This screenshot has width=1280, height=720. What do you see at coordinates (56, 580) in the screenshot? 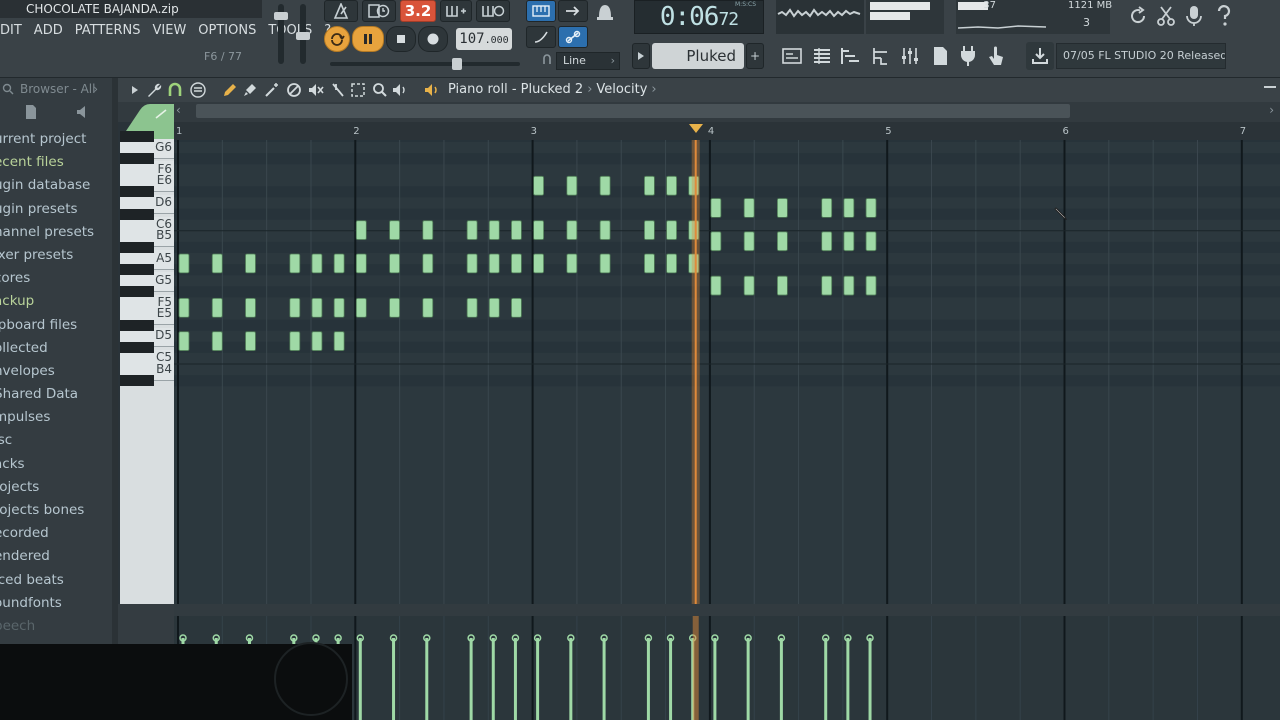
I see `browser-item: iced beats` at bounding box center [56, 580].